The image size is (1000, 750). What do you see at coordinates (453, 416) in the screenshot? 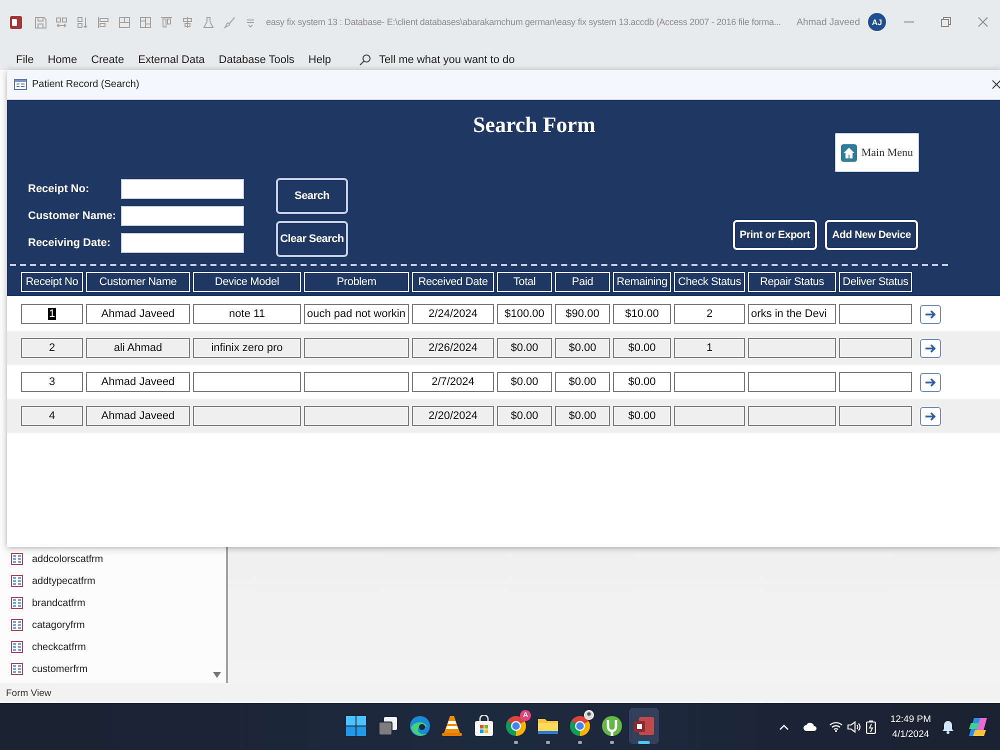
I see `table-cell: 2/20/2024` at bounding box center [453, 416].